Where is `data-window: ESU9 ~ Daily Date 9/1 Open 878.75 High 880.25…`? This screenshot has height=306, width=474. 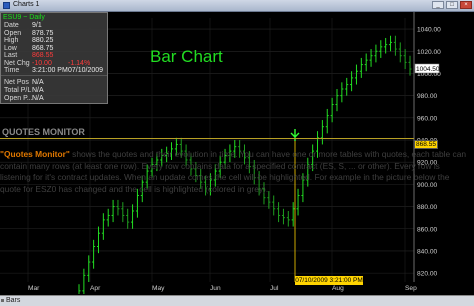 data-window: ESU9 ~ Daily Date 9/1 Open 878.75 High 880.25… is located at coordinates (54, 58).